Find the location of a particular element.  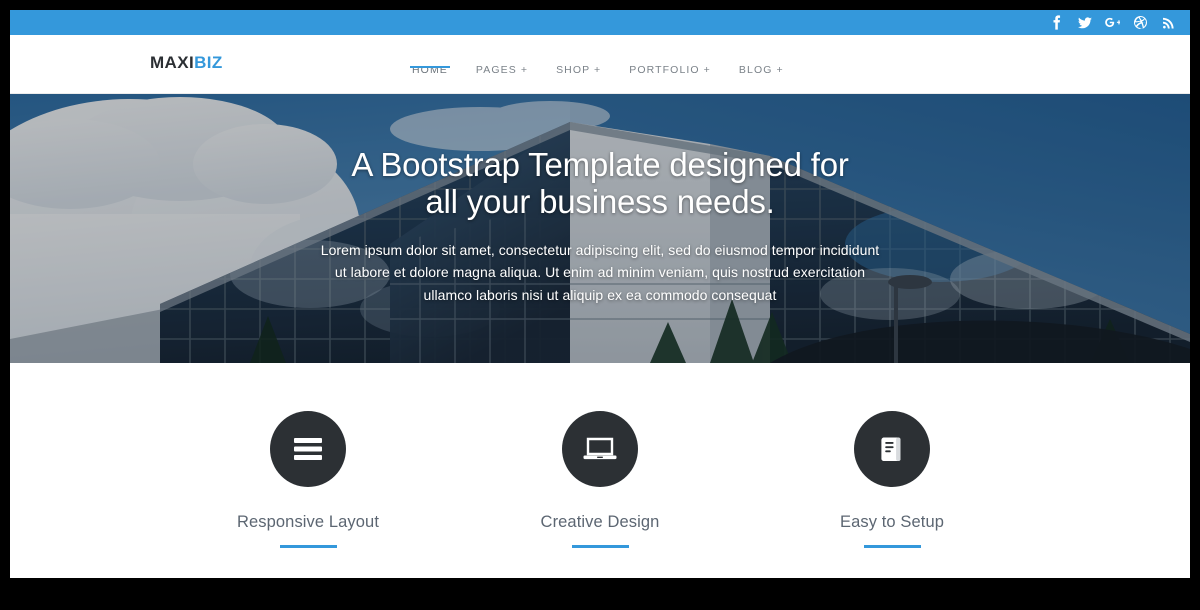

logo-accent-text: BIZ is located at coordinates (208, 62).